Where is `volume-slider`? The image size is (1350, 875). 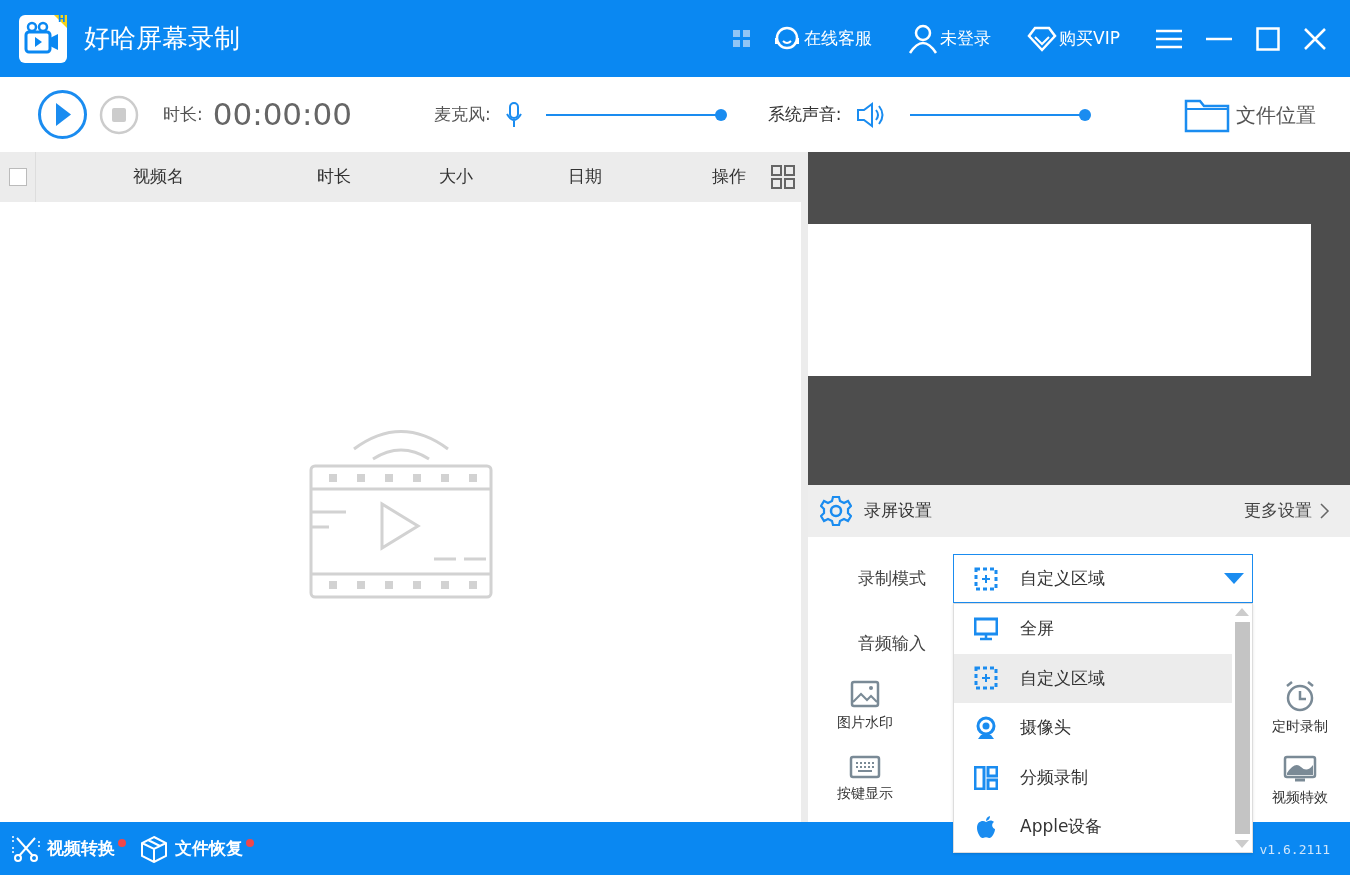
volume-slider is located at coordinates (998, 114).